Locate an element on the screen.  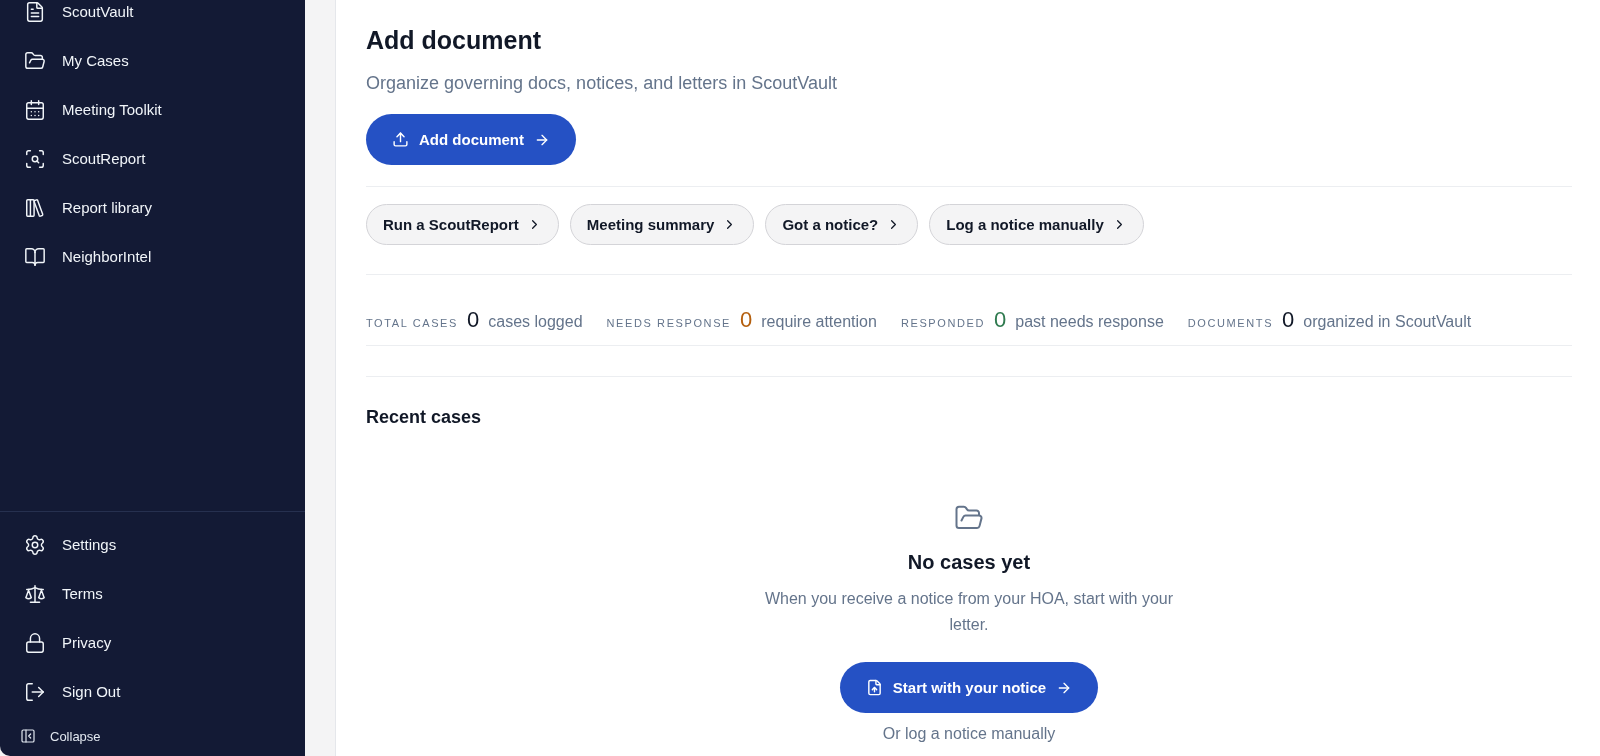
stat-caption: cases logged is located at coordinates (535, 322).